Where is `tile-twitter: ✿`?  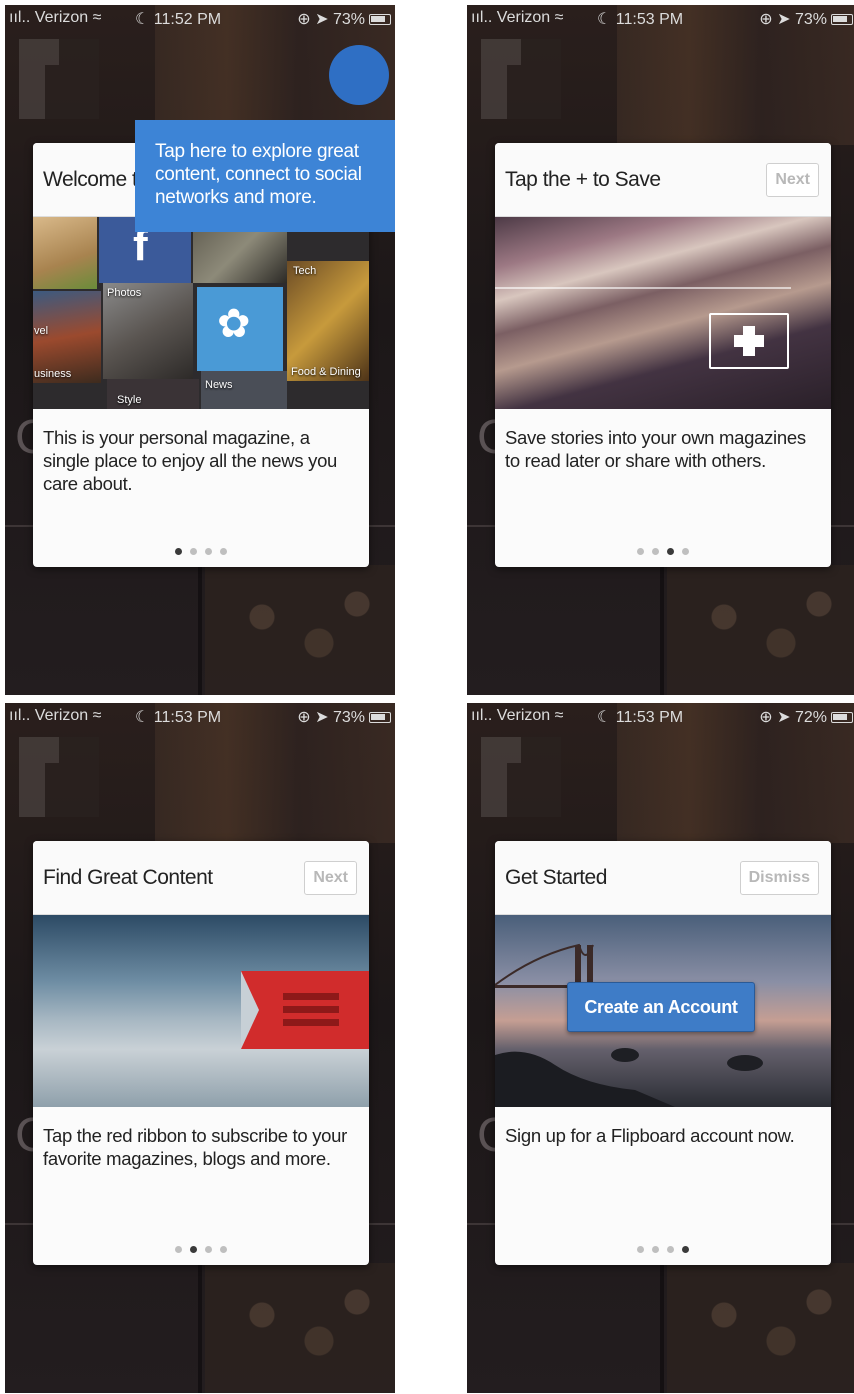
tile-twitter: ✿ is located at coordinates (240, 329).